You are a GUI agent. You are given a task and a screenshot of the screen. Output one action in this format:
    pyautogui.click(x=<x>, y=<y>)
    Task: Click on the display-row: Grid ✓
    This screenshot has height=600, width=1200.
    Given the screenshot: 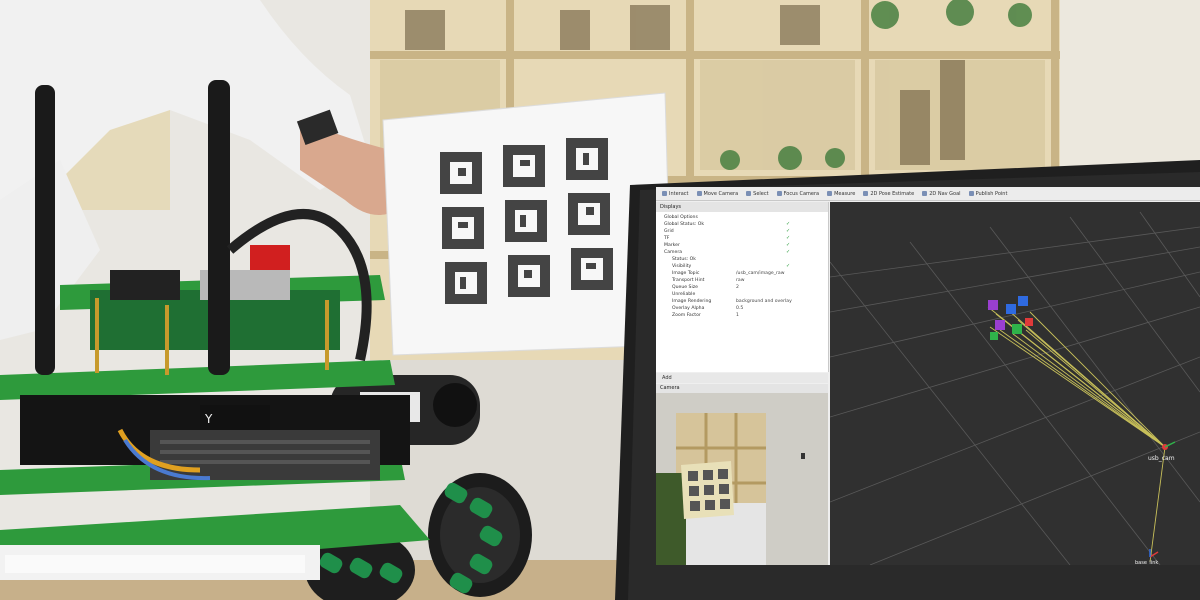 What is the action you would take?
    pyautogui.click(x=742, y=231)
    